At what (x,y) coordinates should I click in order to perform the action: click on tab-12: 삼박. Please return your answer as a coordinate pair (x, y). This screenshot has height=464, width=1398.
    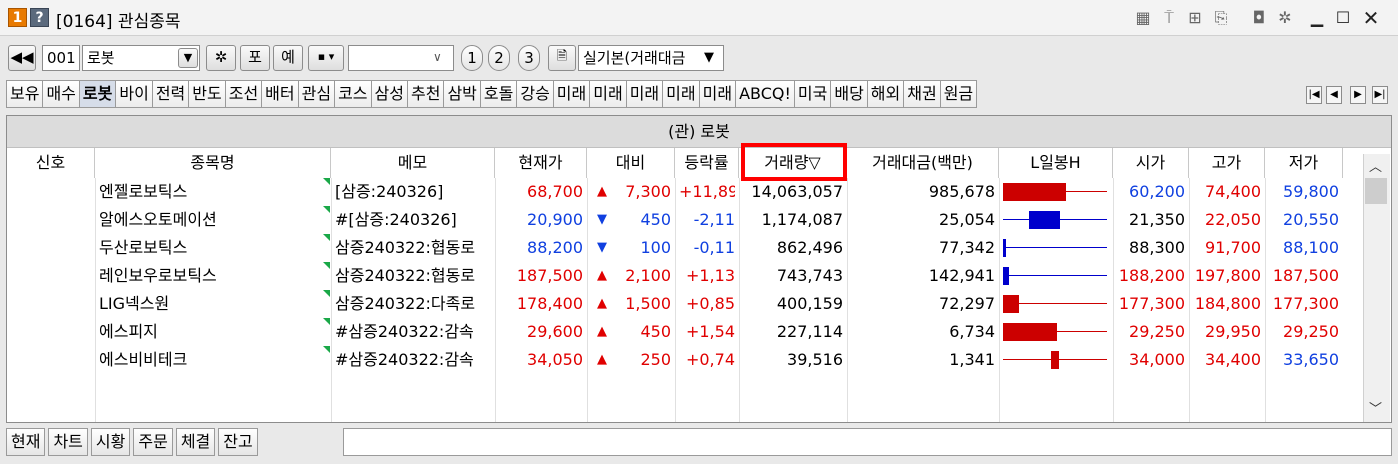
    Looking at the image, I should click on (461, 94).